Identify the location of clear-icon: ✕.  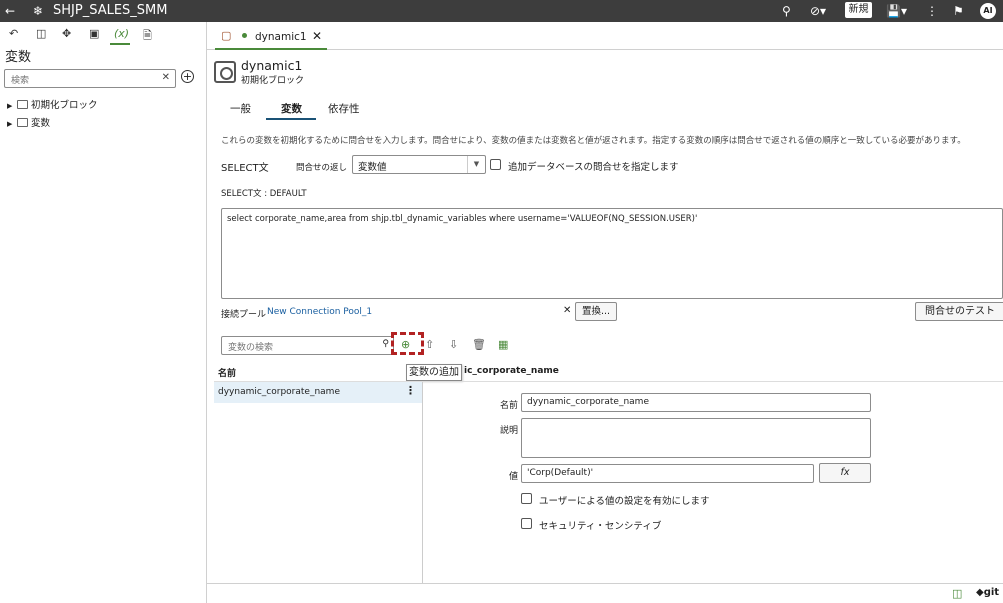
(166, 77).